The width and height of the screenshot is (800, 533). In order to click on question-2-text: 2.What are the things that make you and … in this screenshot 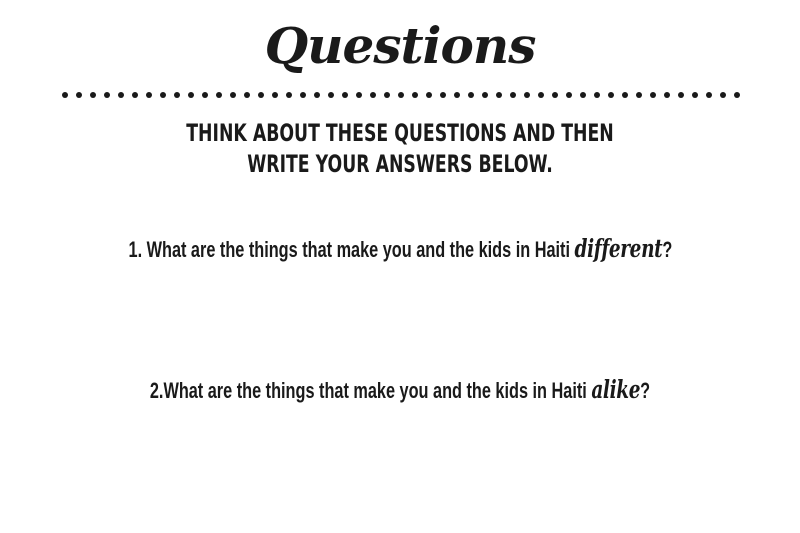, I will do `click(370, 390)`.